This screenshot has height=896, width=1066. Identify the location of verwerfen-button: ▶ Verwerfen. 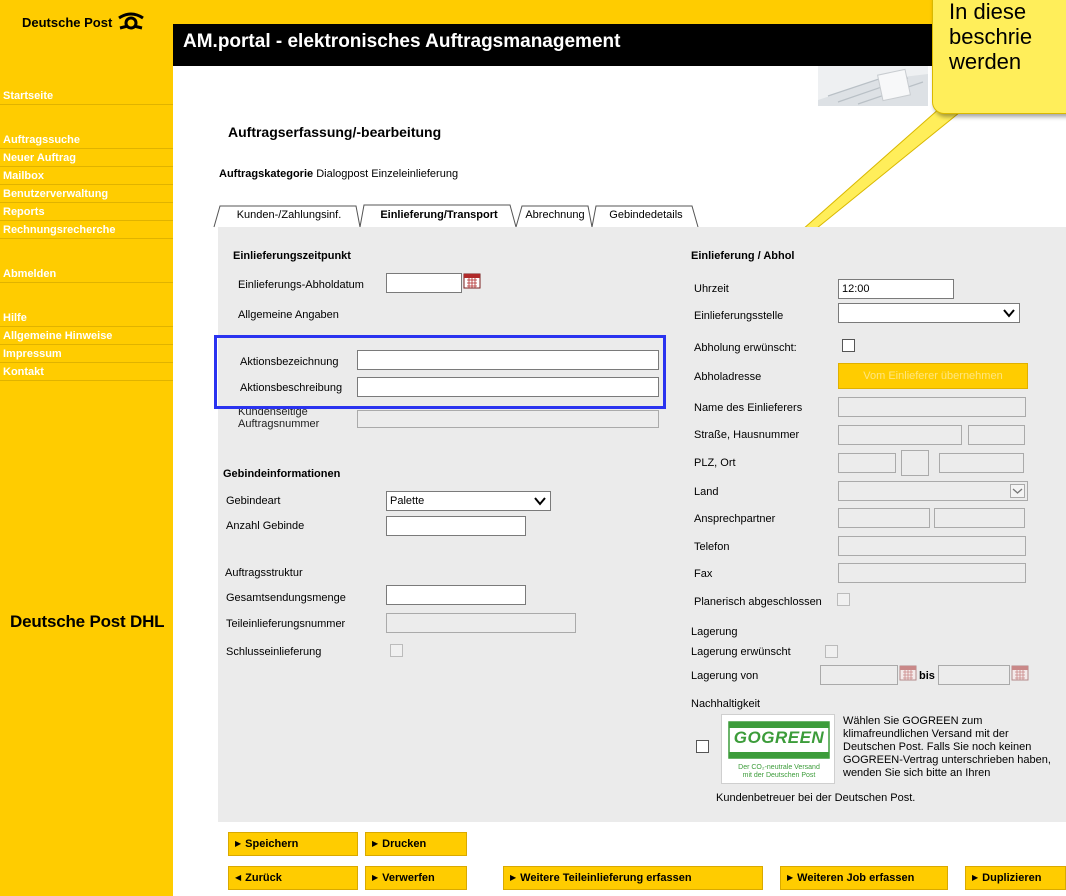
(416, 878).